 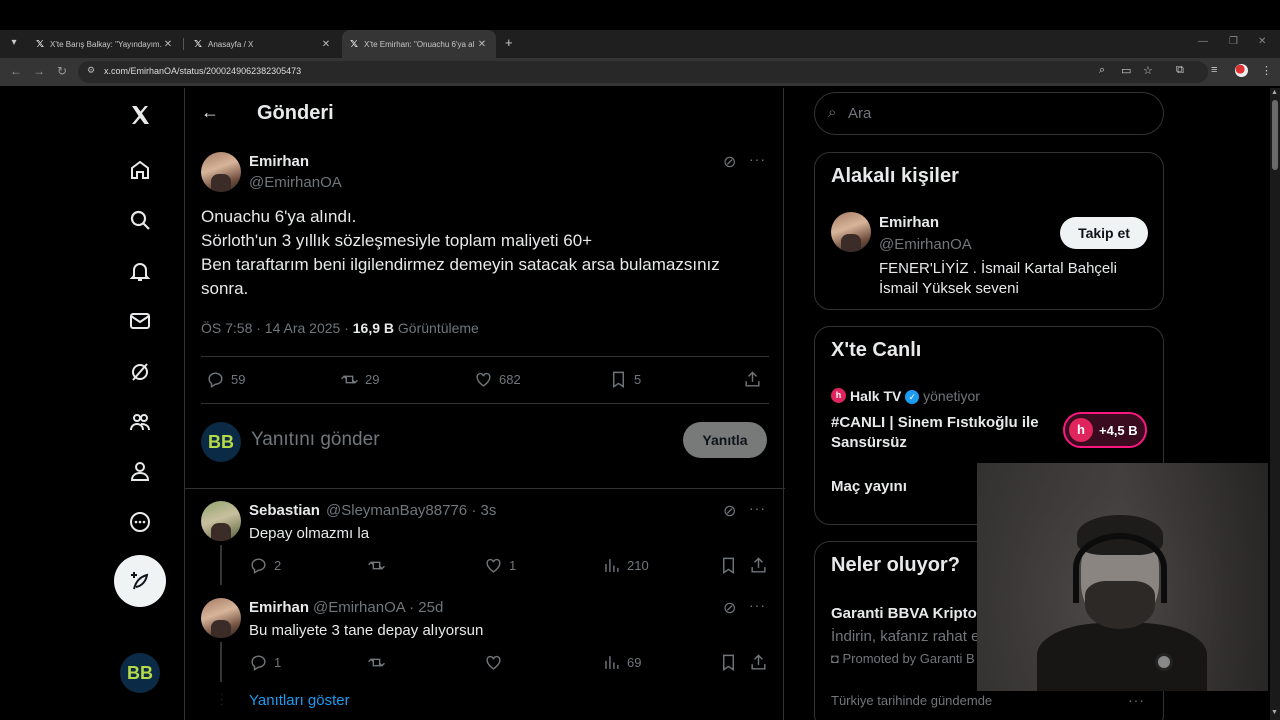 I want to click on close-window-button: ✕, so click(x=1262, y=41).